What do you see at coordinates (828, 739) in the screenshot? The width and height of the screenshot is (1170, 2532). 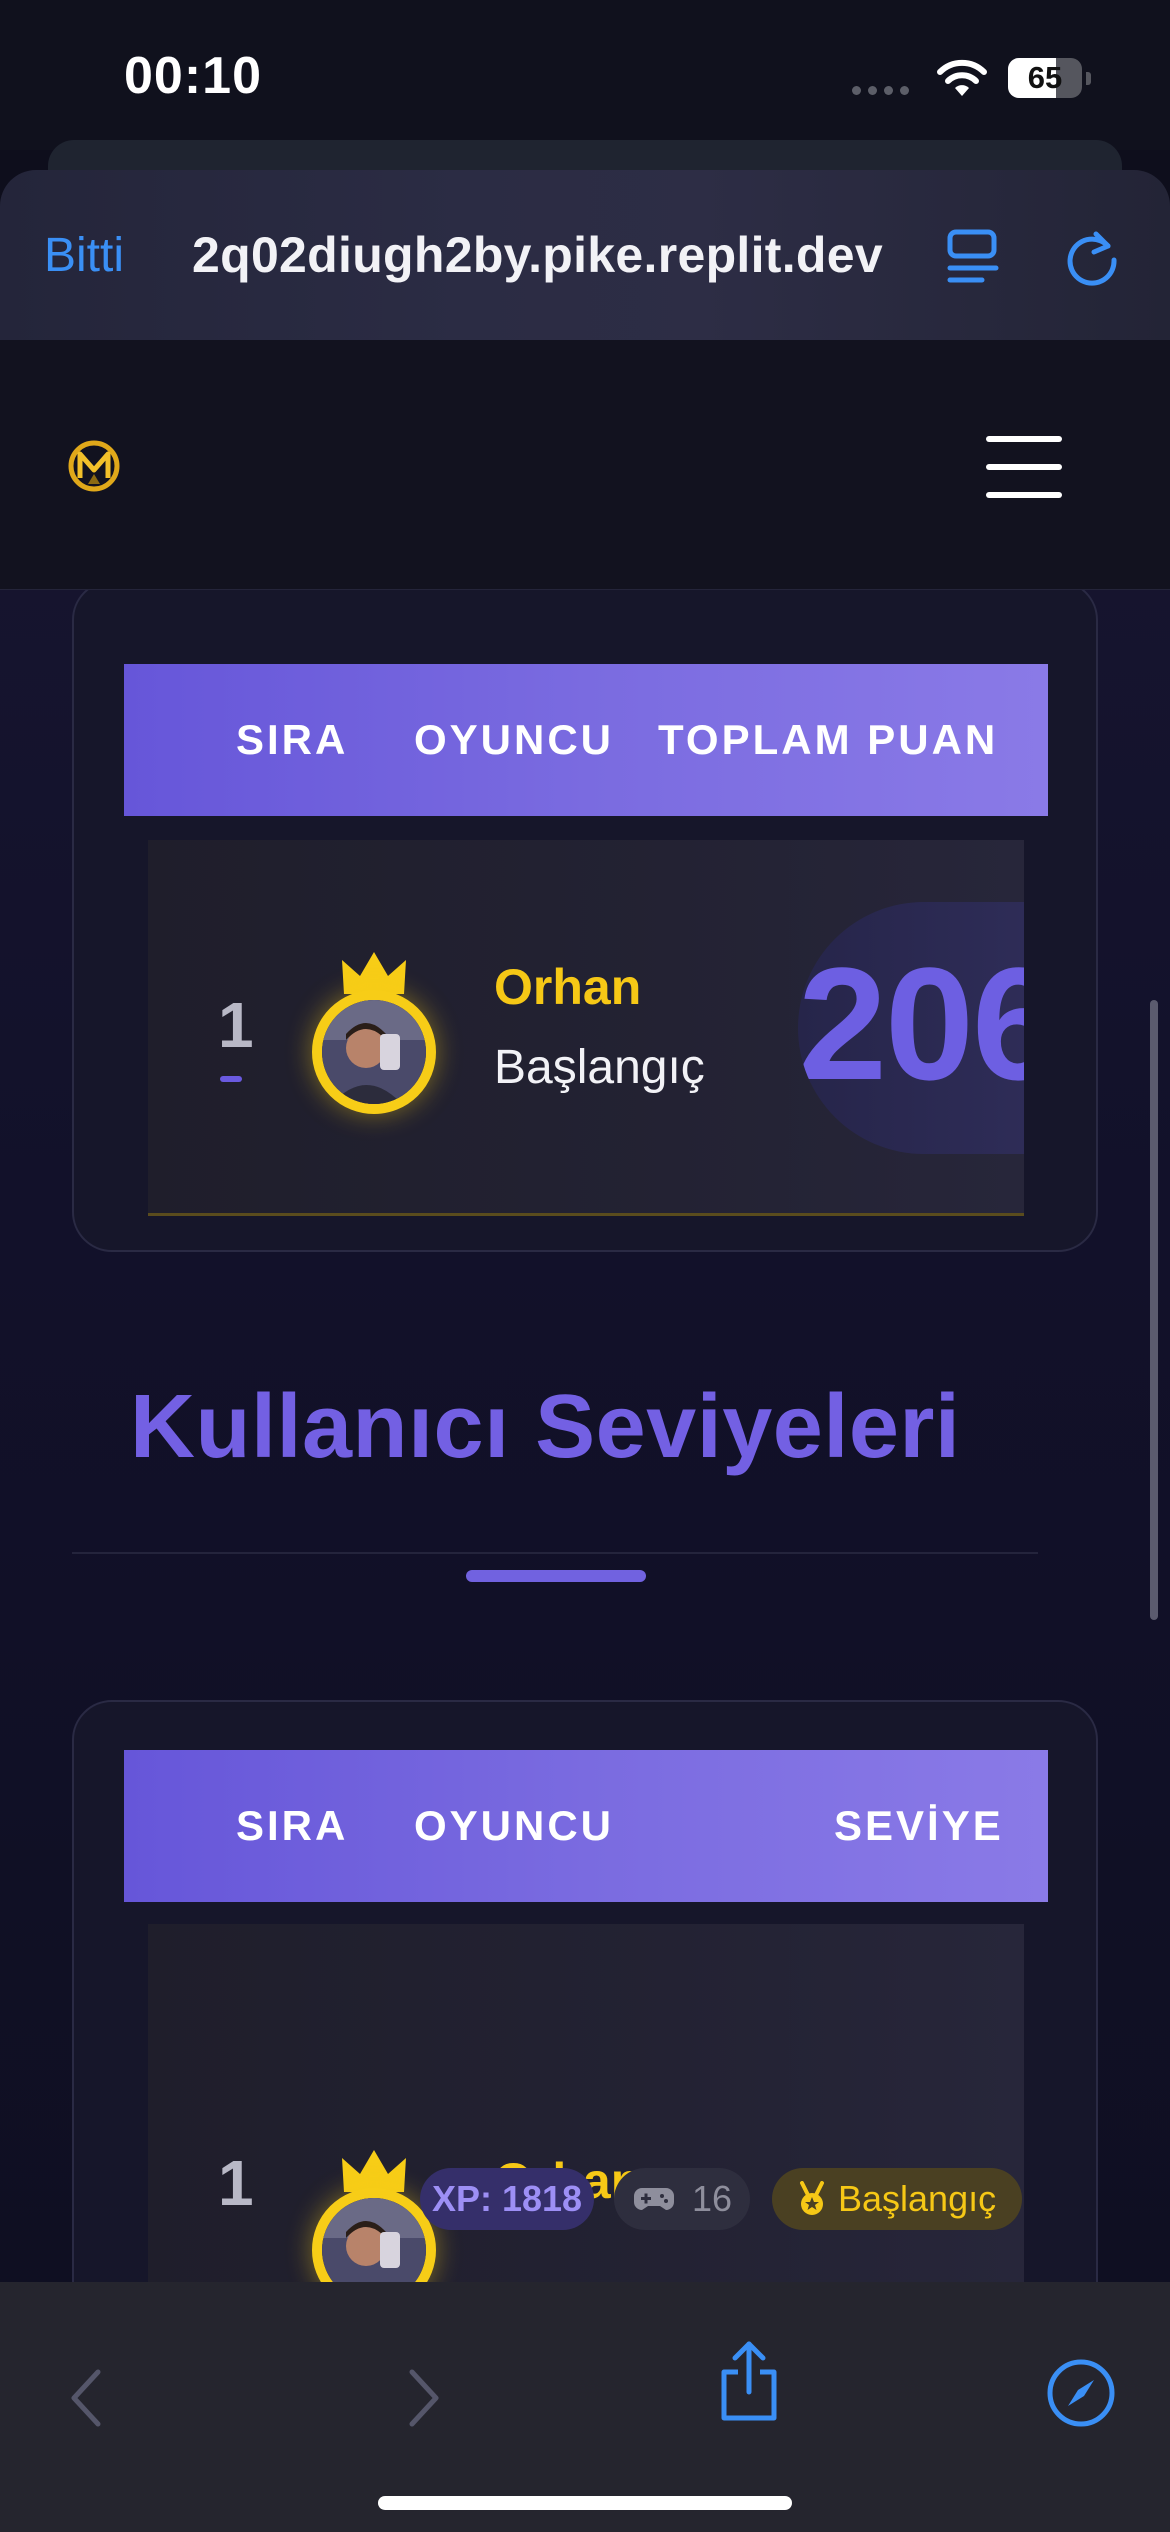 I see `column-header-total-points: TOPLAM PUAN` at bounding box center [828, 739].